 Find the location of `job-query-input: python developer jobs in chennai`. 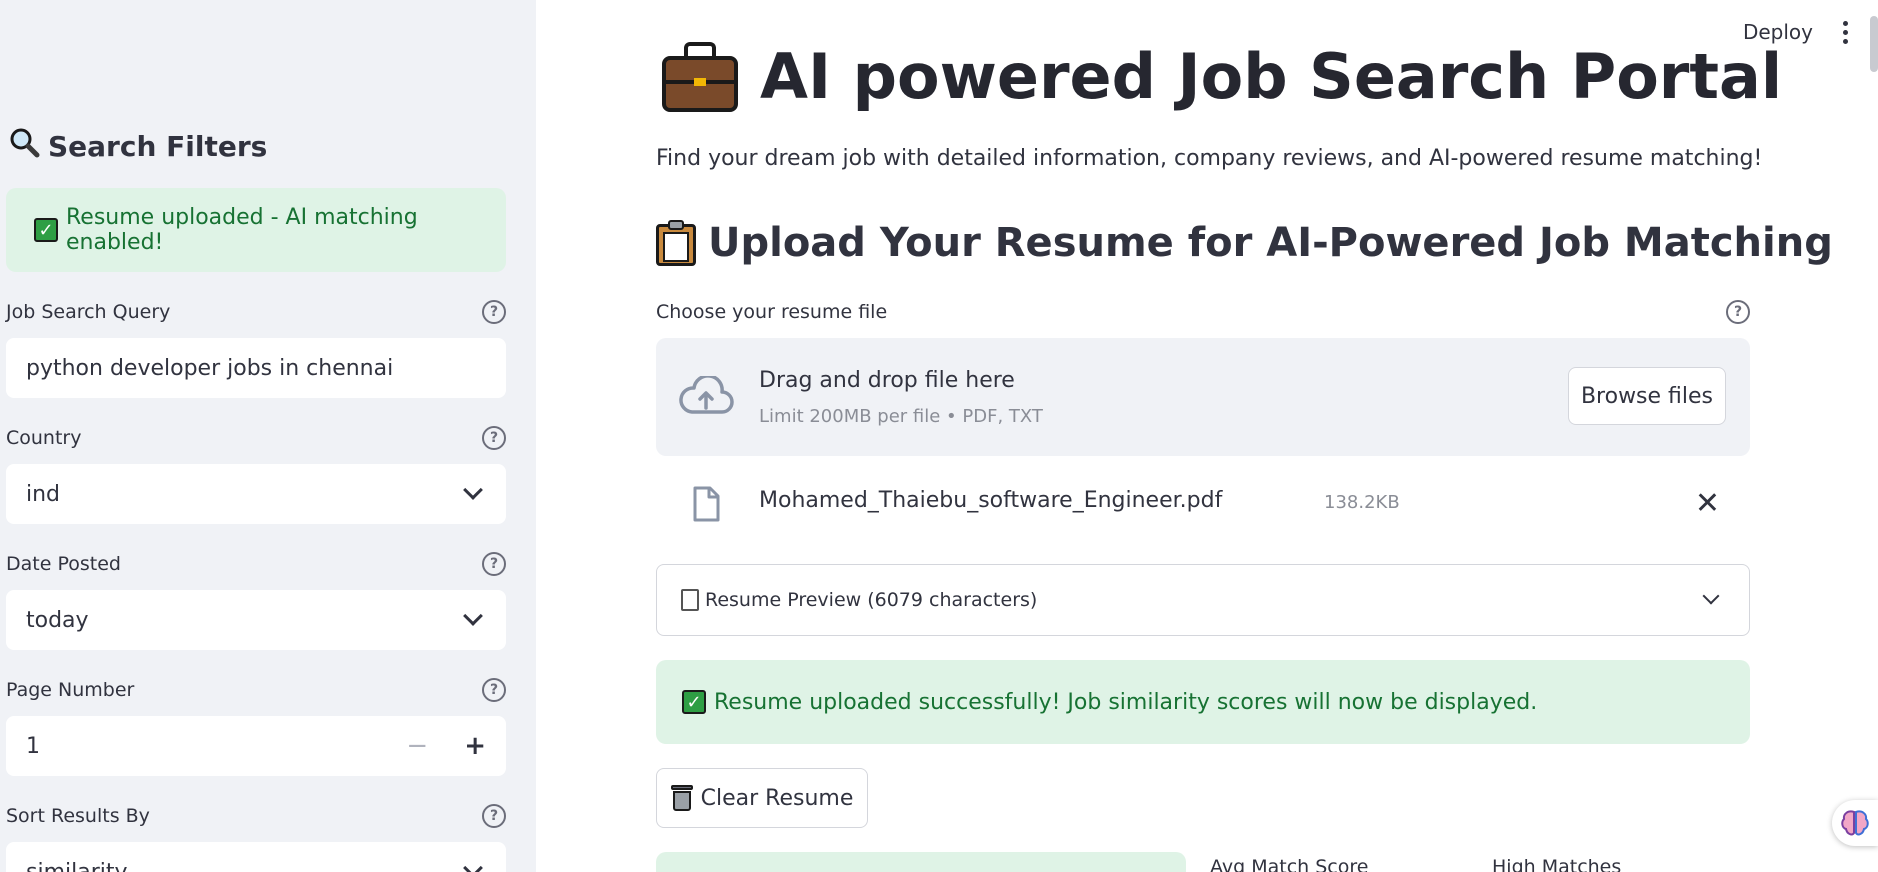

job-query-input: python developer jobs in chennai is located at coordinates (256, 368).